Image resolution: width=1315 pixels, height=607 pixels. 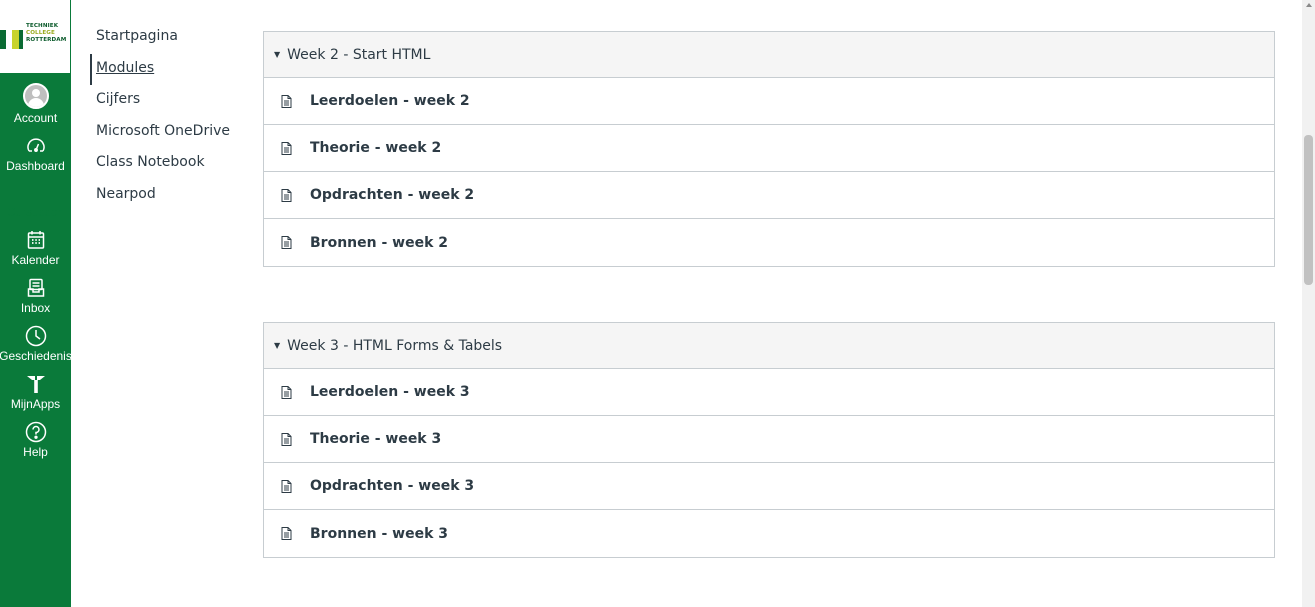 I want to click on module-item: Theorie - week 3, so click(x=769, y=439).